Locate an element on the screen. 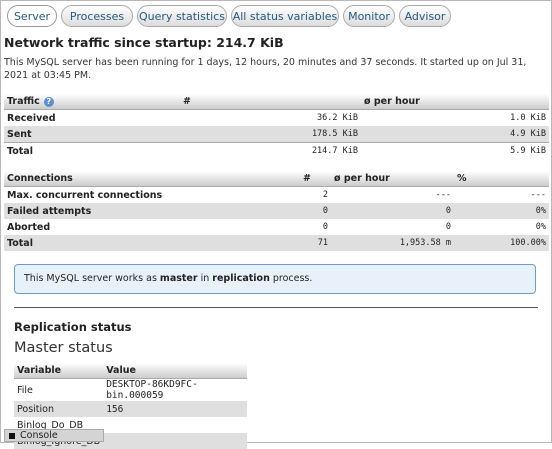 This screenshot has height=449, width=552. table-row: Sent 178.5 KiB 4.9 KiB is located at coordinates (276, 134).